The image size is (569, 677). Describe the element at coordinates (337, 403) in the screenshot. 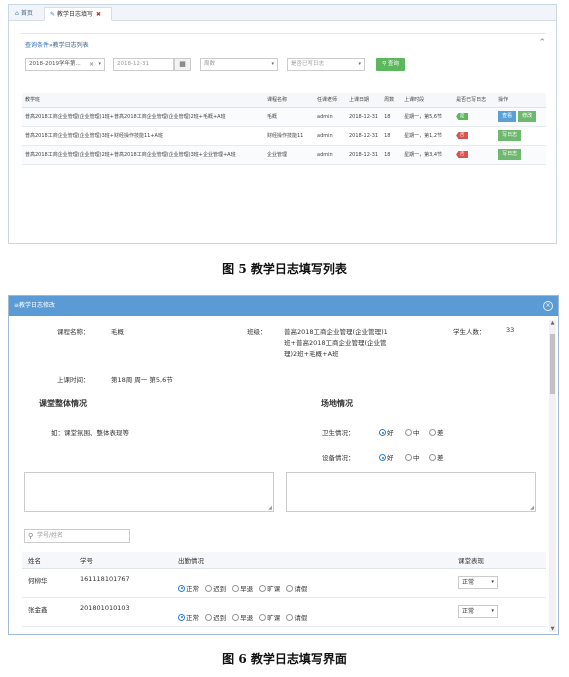

I see `site-heading: 场地情况` at that location.